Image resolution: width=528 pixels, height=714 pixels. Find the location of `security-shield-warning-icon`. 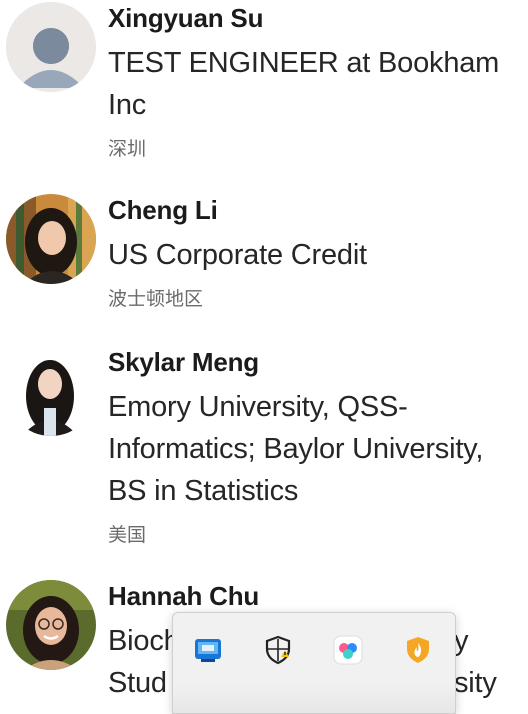

security-shield-warning-icon is located at coordinates (278, 650).